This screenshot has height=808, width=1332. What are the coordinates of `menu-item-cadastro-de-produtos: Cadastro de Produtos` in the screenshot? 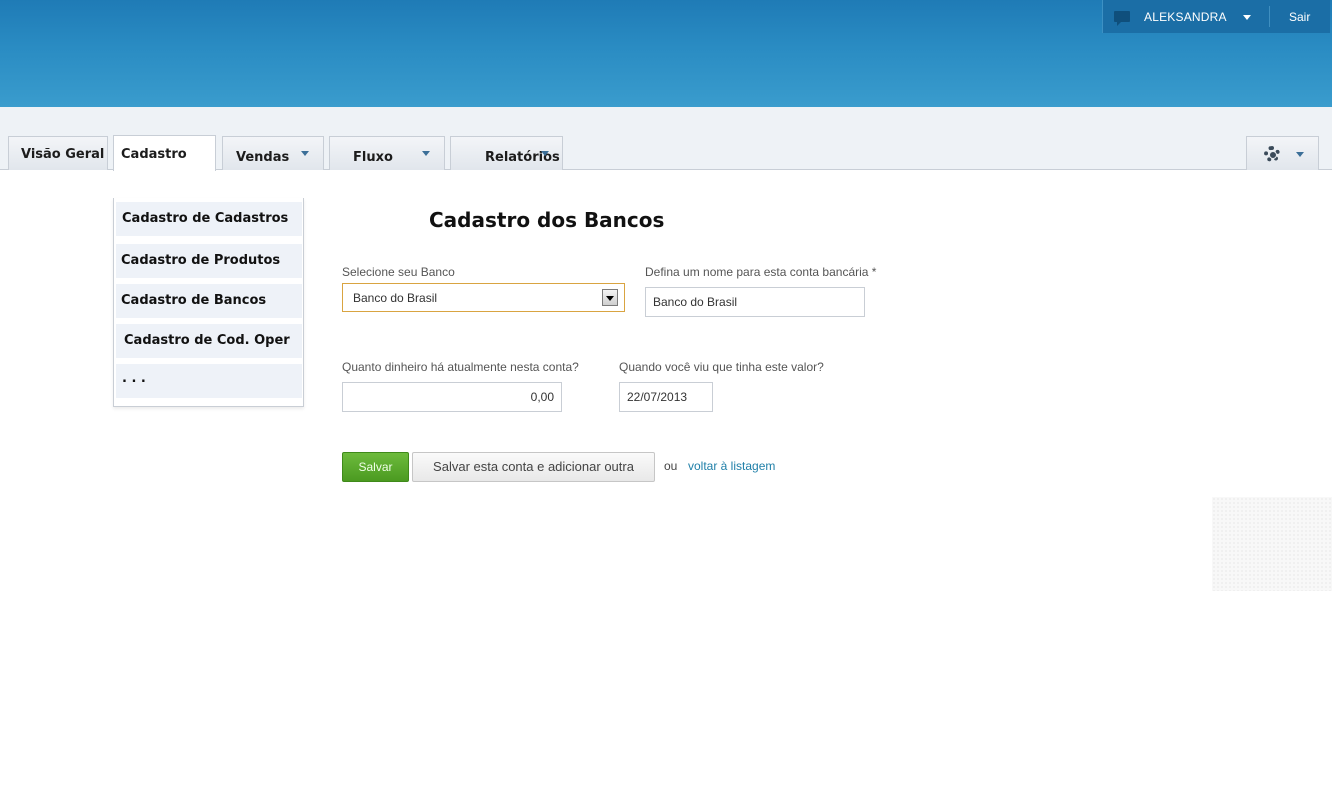 It's located at (209, 261).